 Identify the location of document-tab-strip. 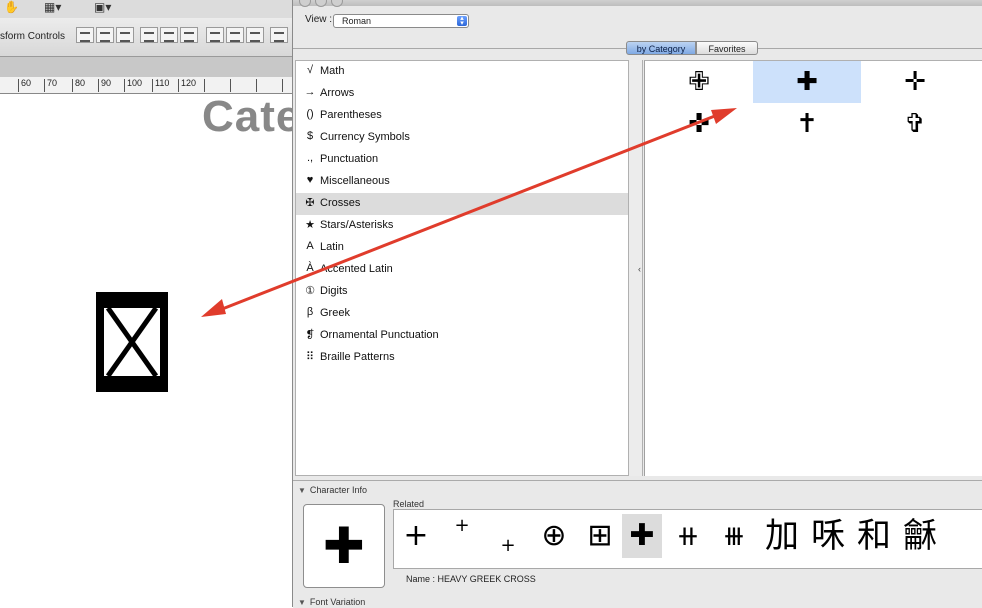
(146, 67).